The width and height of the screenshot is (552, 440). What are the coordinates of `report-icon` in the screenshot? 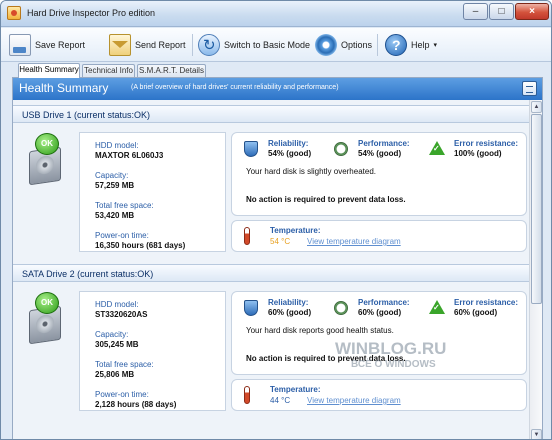 It's located at (529, 88).